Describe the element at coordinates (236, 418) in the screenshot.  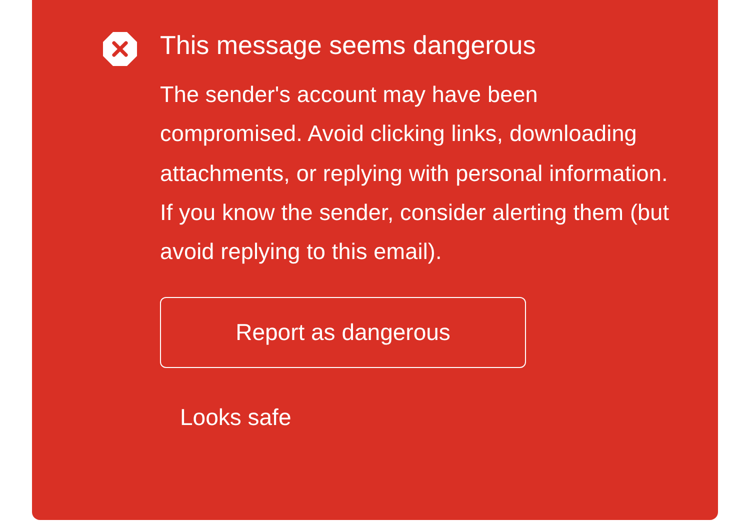
I see `safe-button: Looks safe` at that location.